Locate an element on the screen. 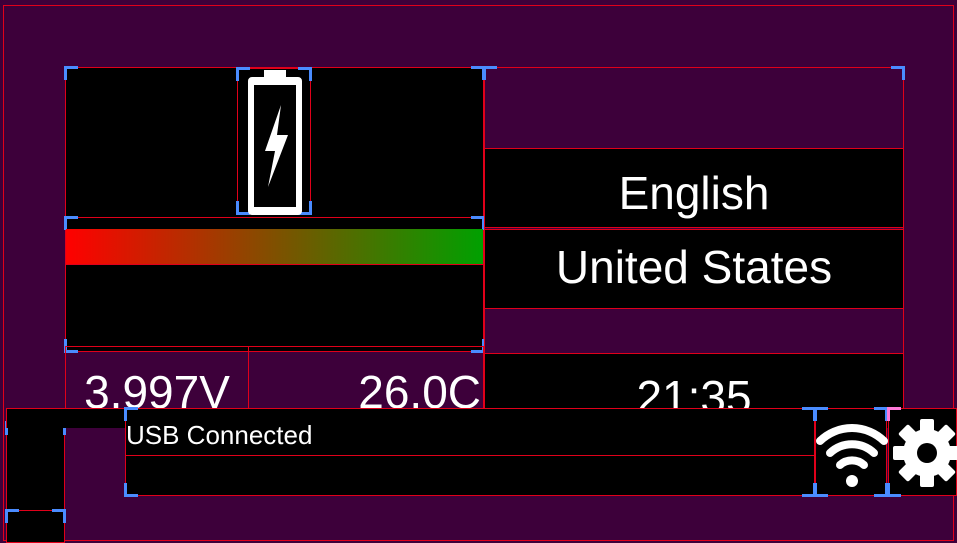 The height and width of the screenshot is (543, 957). battery-level-fill is located at coordinates (274, 246).